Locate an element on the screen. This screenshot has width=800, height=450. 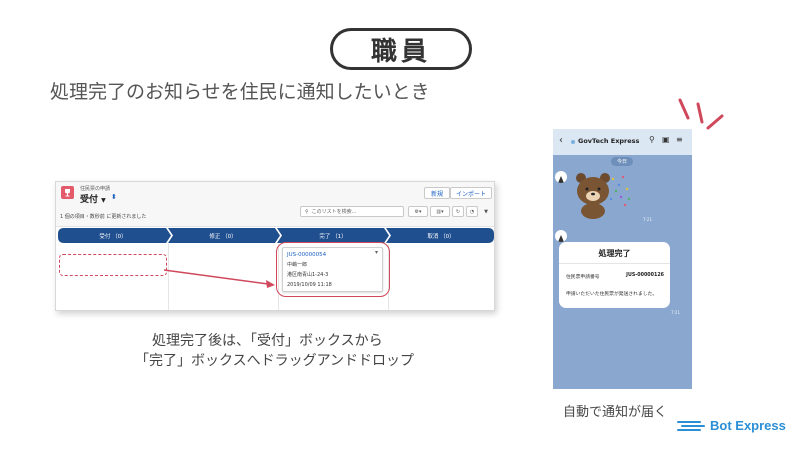
application-number-value: JUS-00000126 is located at coordinates (645, 275).